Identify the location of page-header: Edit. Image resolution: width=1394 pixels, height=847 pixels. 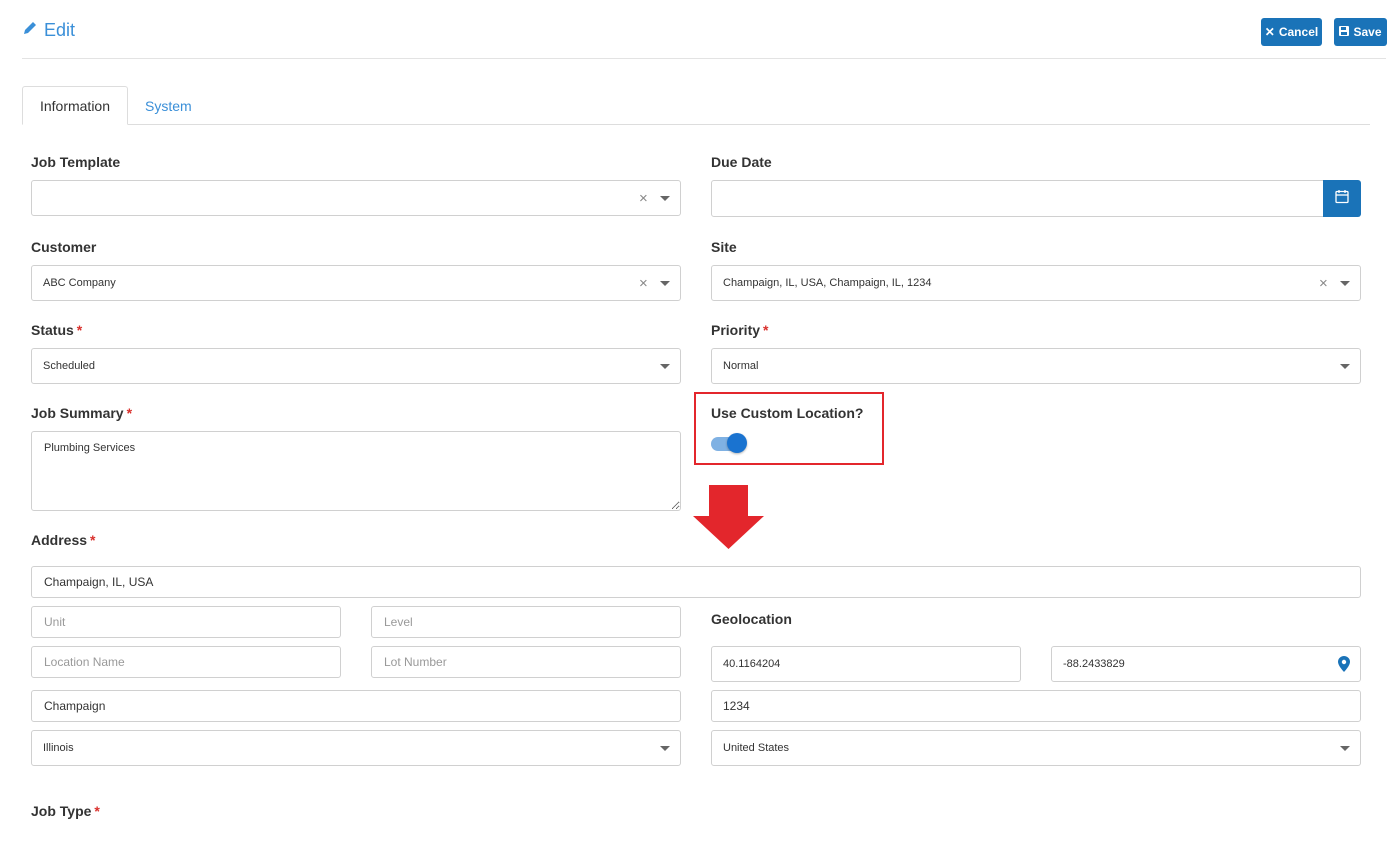
(48, 30).